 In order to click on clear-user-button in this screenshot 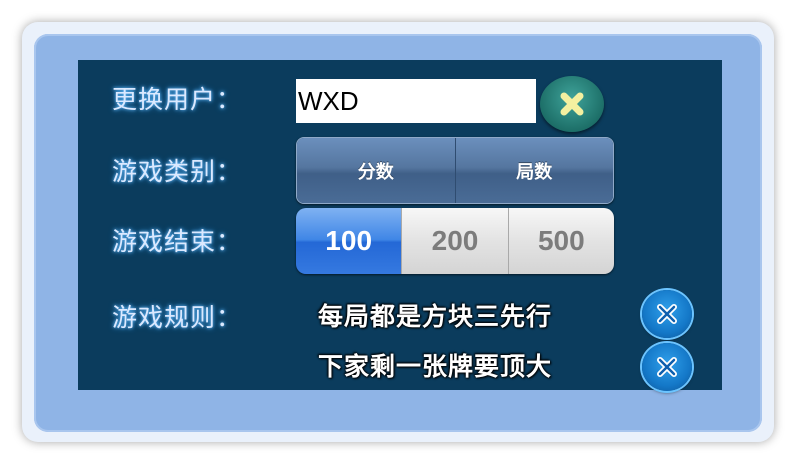, I will do `click(572, 104)`.